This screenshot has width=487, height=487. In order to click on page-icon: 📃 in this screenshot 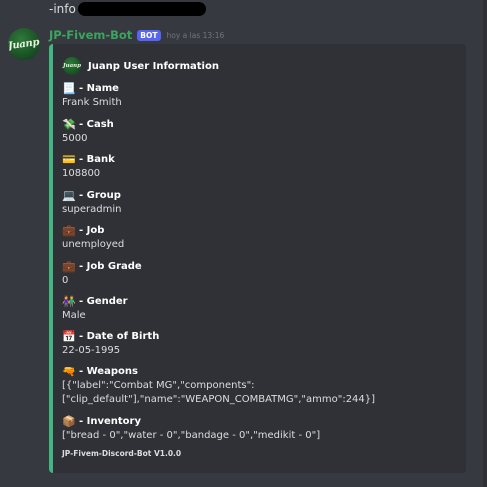, I will do `click(69, 88)`.